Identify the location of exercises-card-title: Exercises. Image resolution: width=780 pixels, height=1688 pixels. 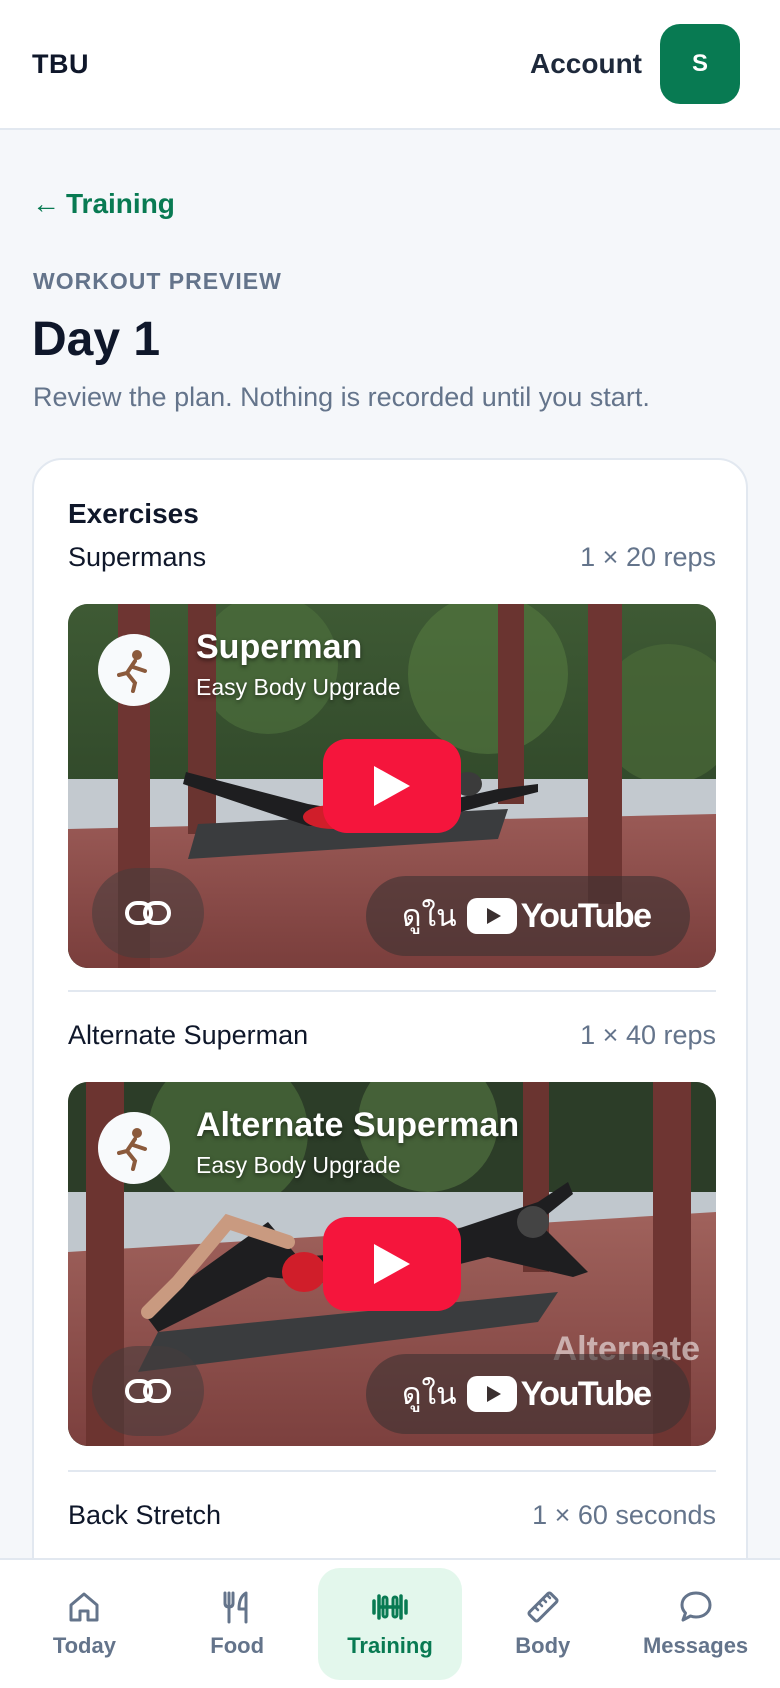
(133, 513).